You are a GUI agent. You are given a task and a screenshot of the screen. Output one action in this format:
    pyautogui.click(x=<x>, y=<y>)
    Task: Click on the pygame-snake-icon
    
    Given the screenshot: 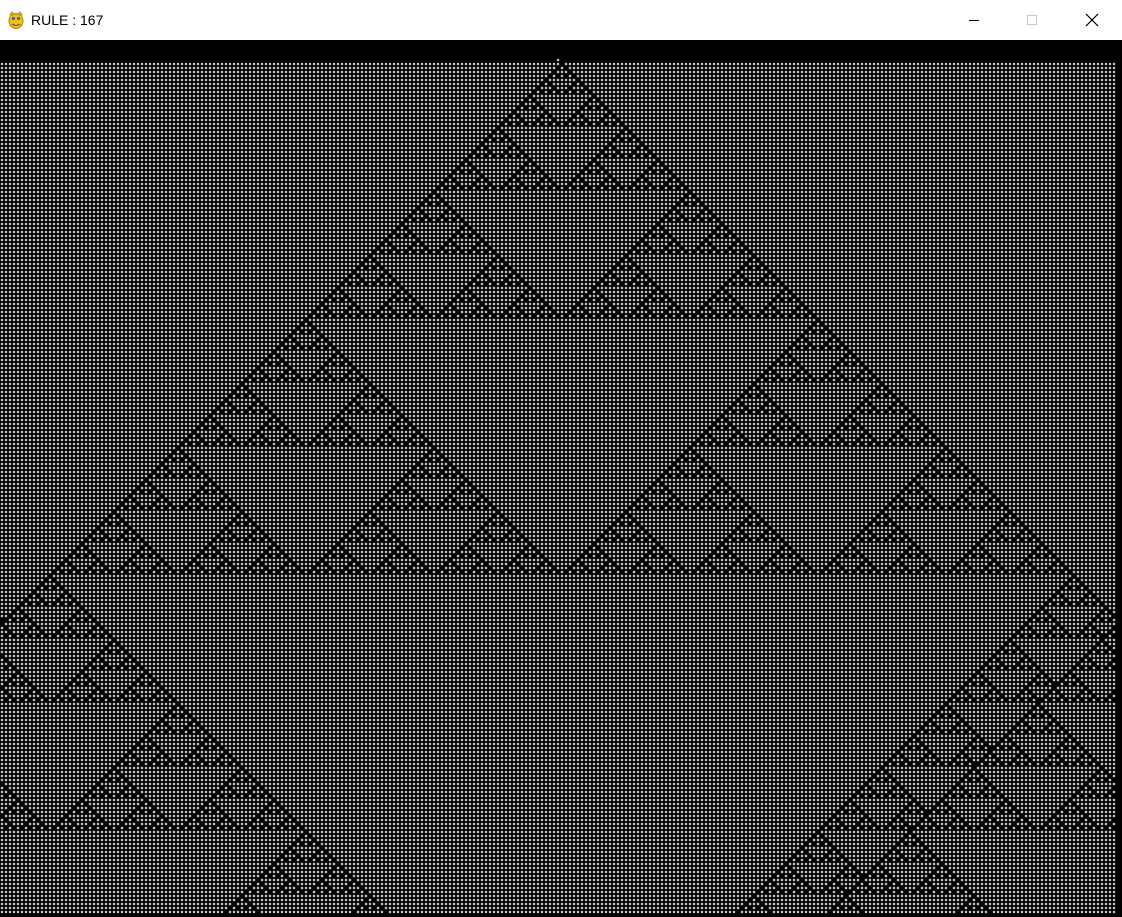 What is the action you would take?
    pyautogui.click(x=16, y=20)
    